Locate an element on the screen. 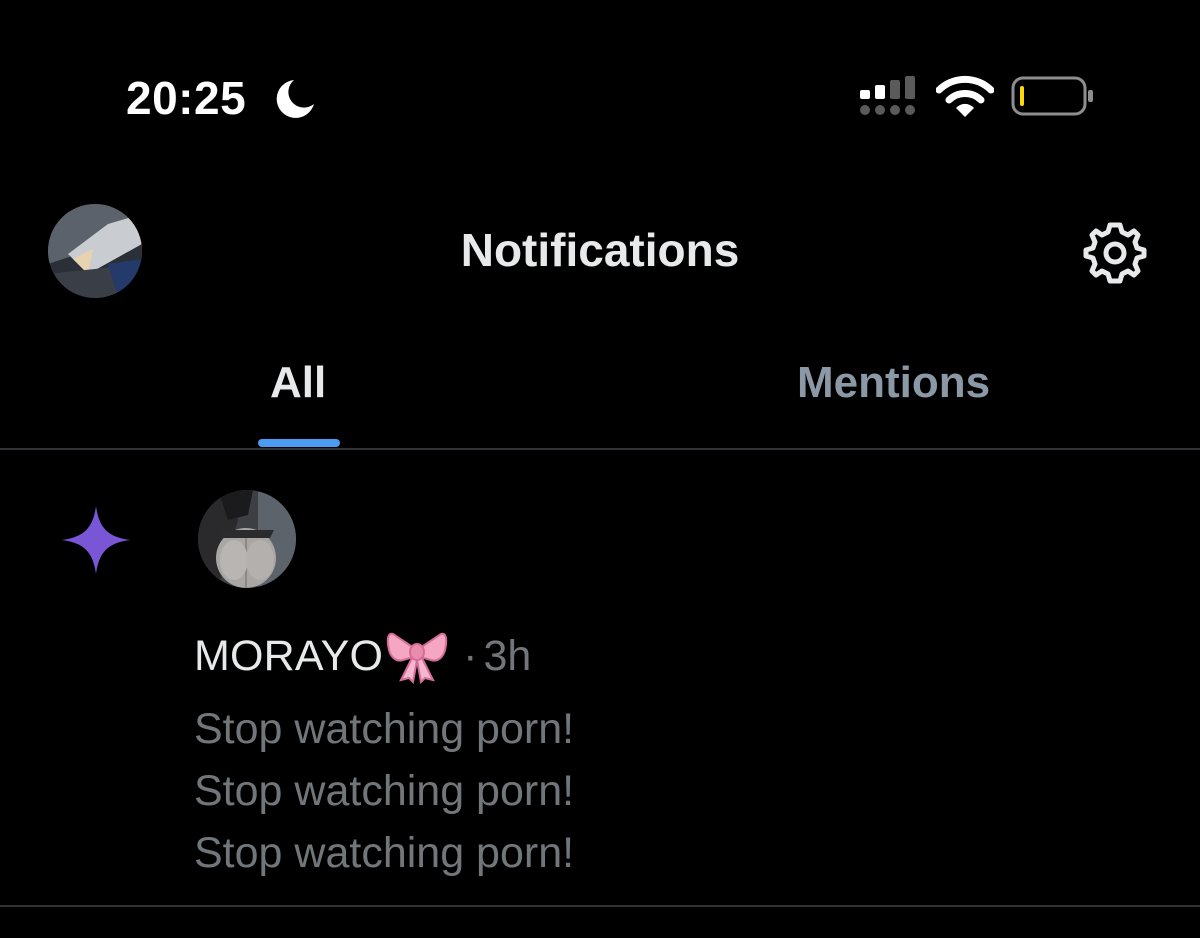  tab-bar: All Mentions is located at coordinates (600, 390).